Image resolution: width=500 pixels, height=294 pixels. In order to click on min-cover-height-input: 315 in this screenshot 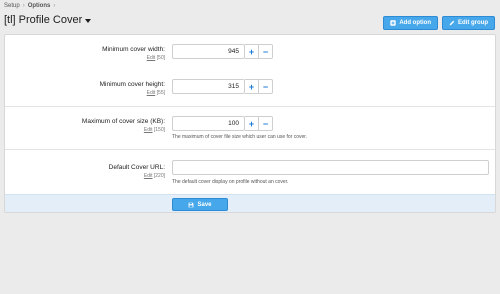, I will do `click(208, 86)`.